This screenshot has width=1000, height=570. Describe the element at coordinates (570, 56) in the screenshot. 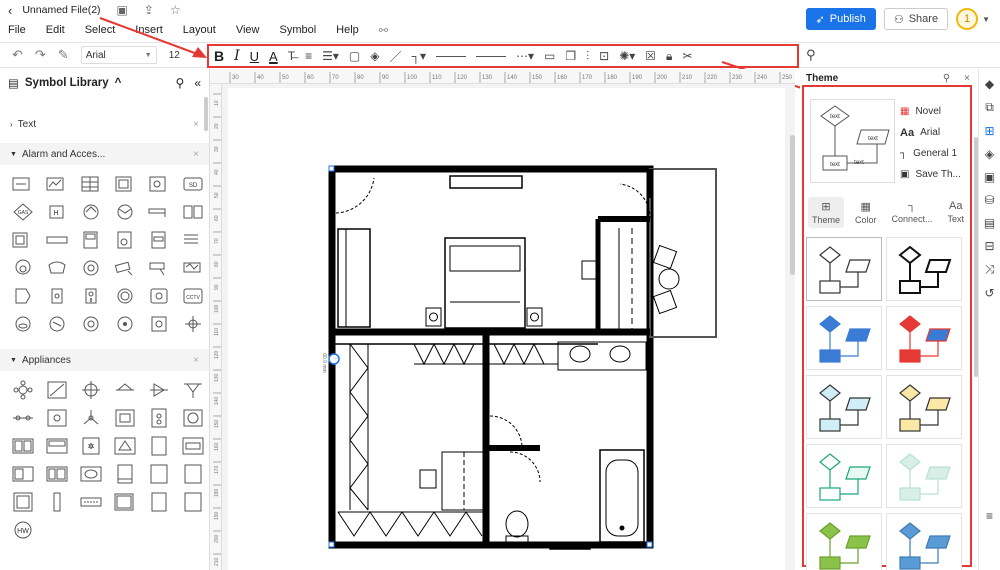

I see `layer-icon: ❐` at that location.